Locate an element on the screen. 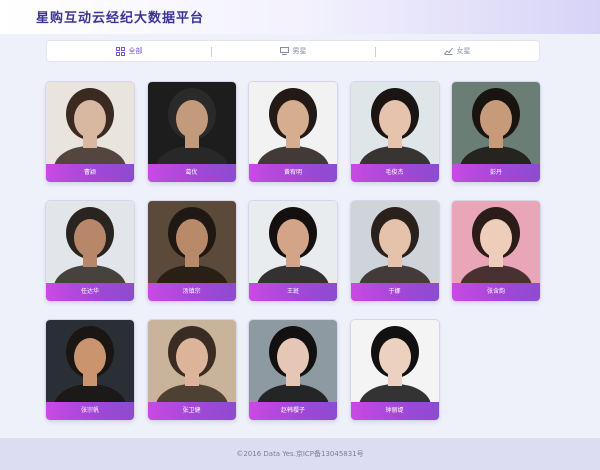  artist-name: 曹颖 is located at coordinates (90, 173).